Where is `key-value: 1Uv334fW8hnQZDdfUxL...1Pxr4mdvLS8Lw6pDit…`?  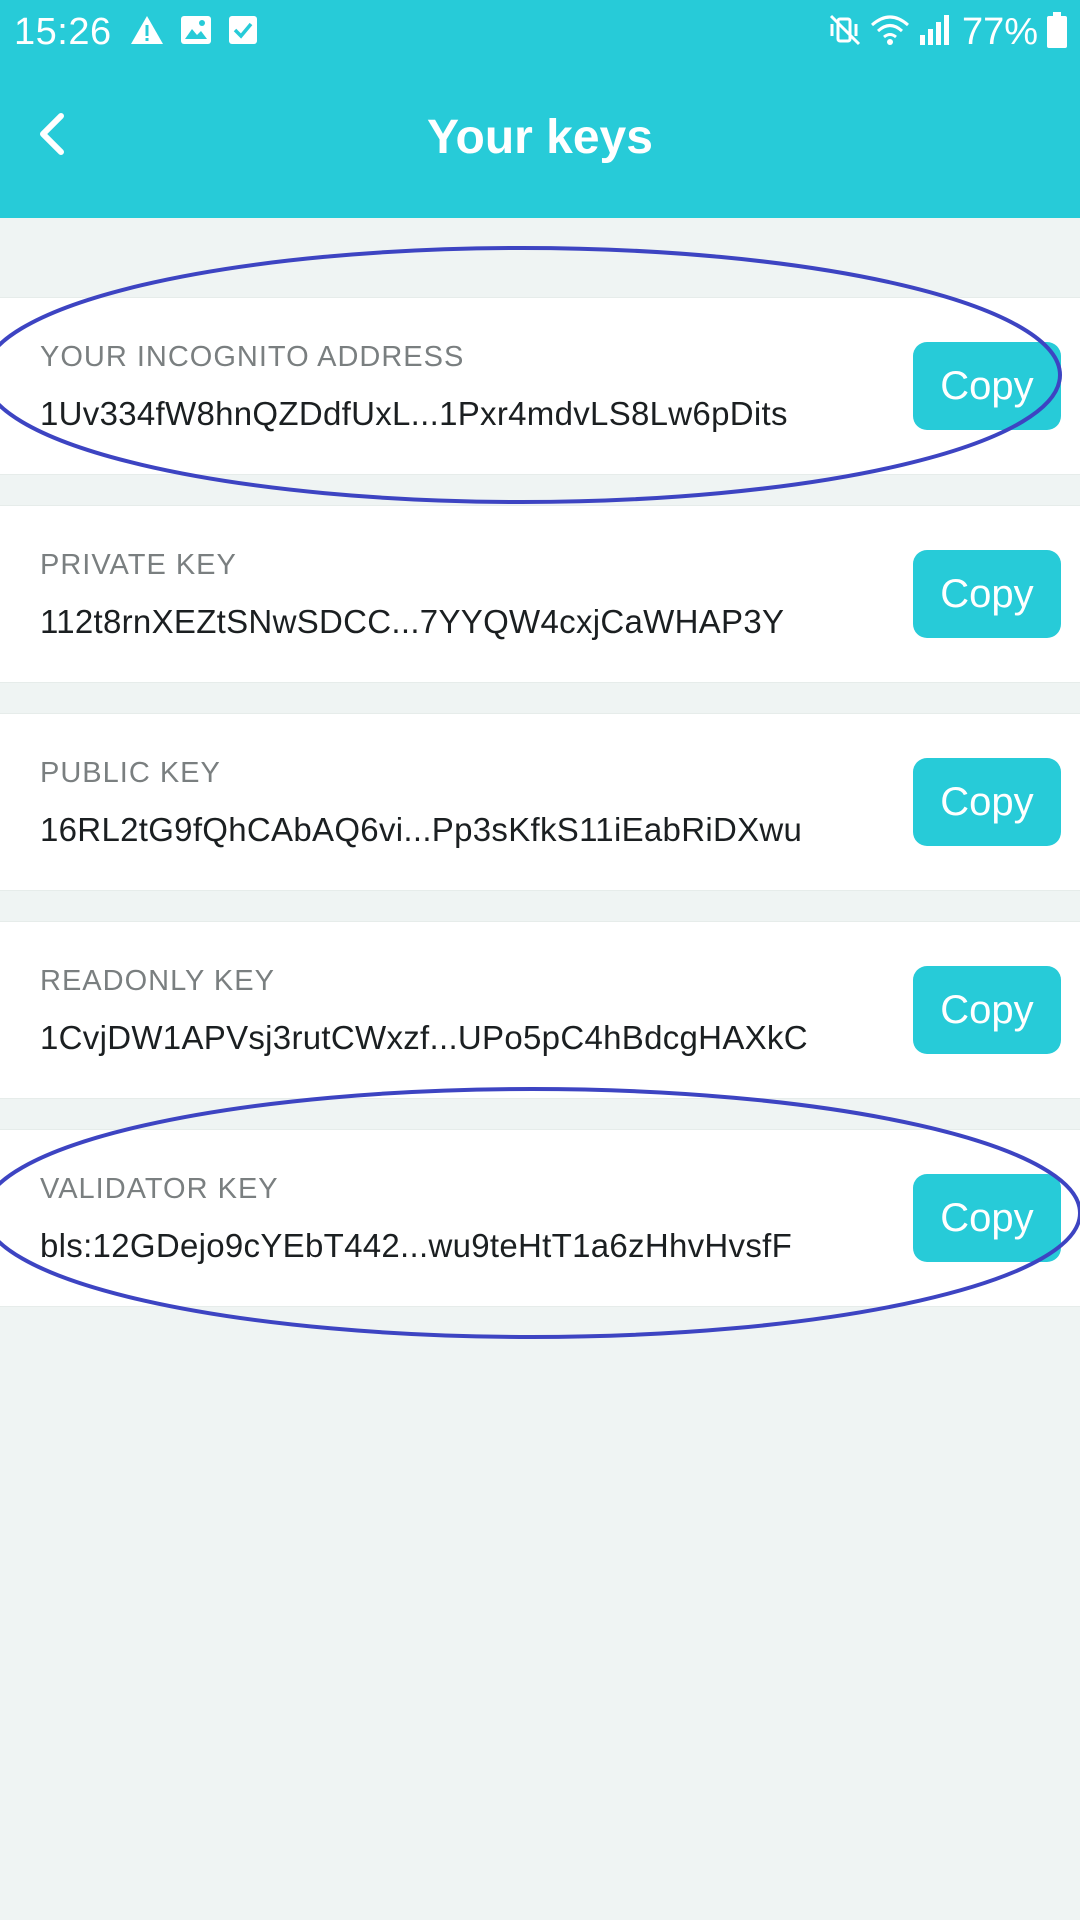
key-value: 1Uv334fW8hnQZDdfUxL...1Pxr4mdvLS8Lw6pDit… is located at coordinates (414, 413).